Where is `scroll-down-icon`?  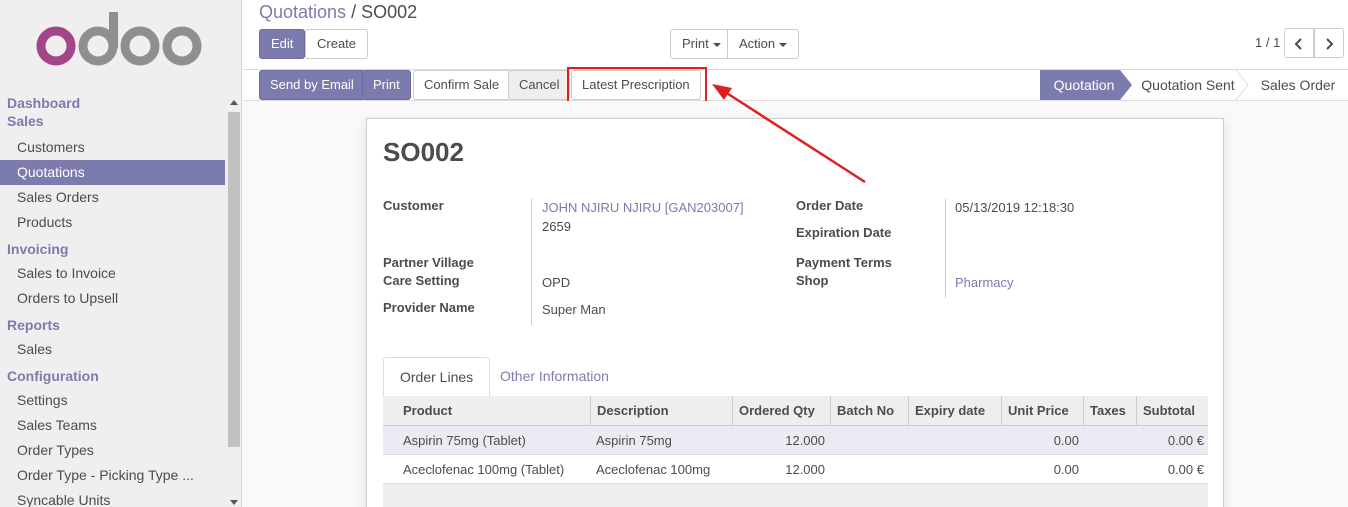 scroll-down-icon is located at coordinates (234, 502).